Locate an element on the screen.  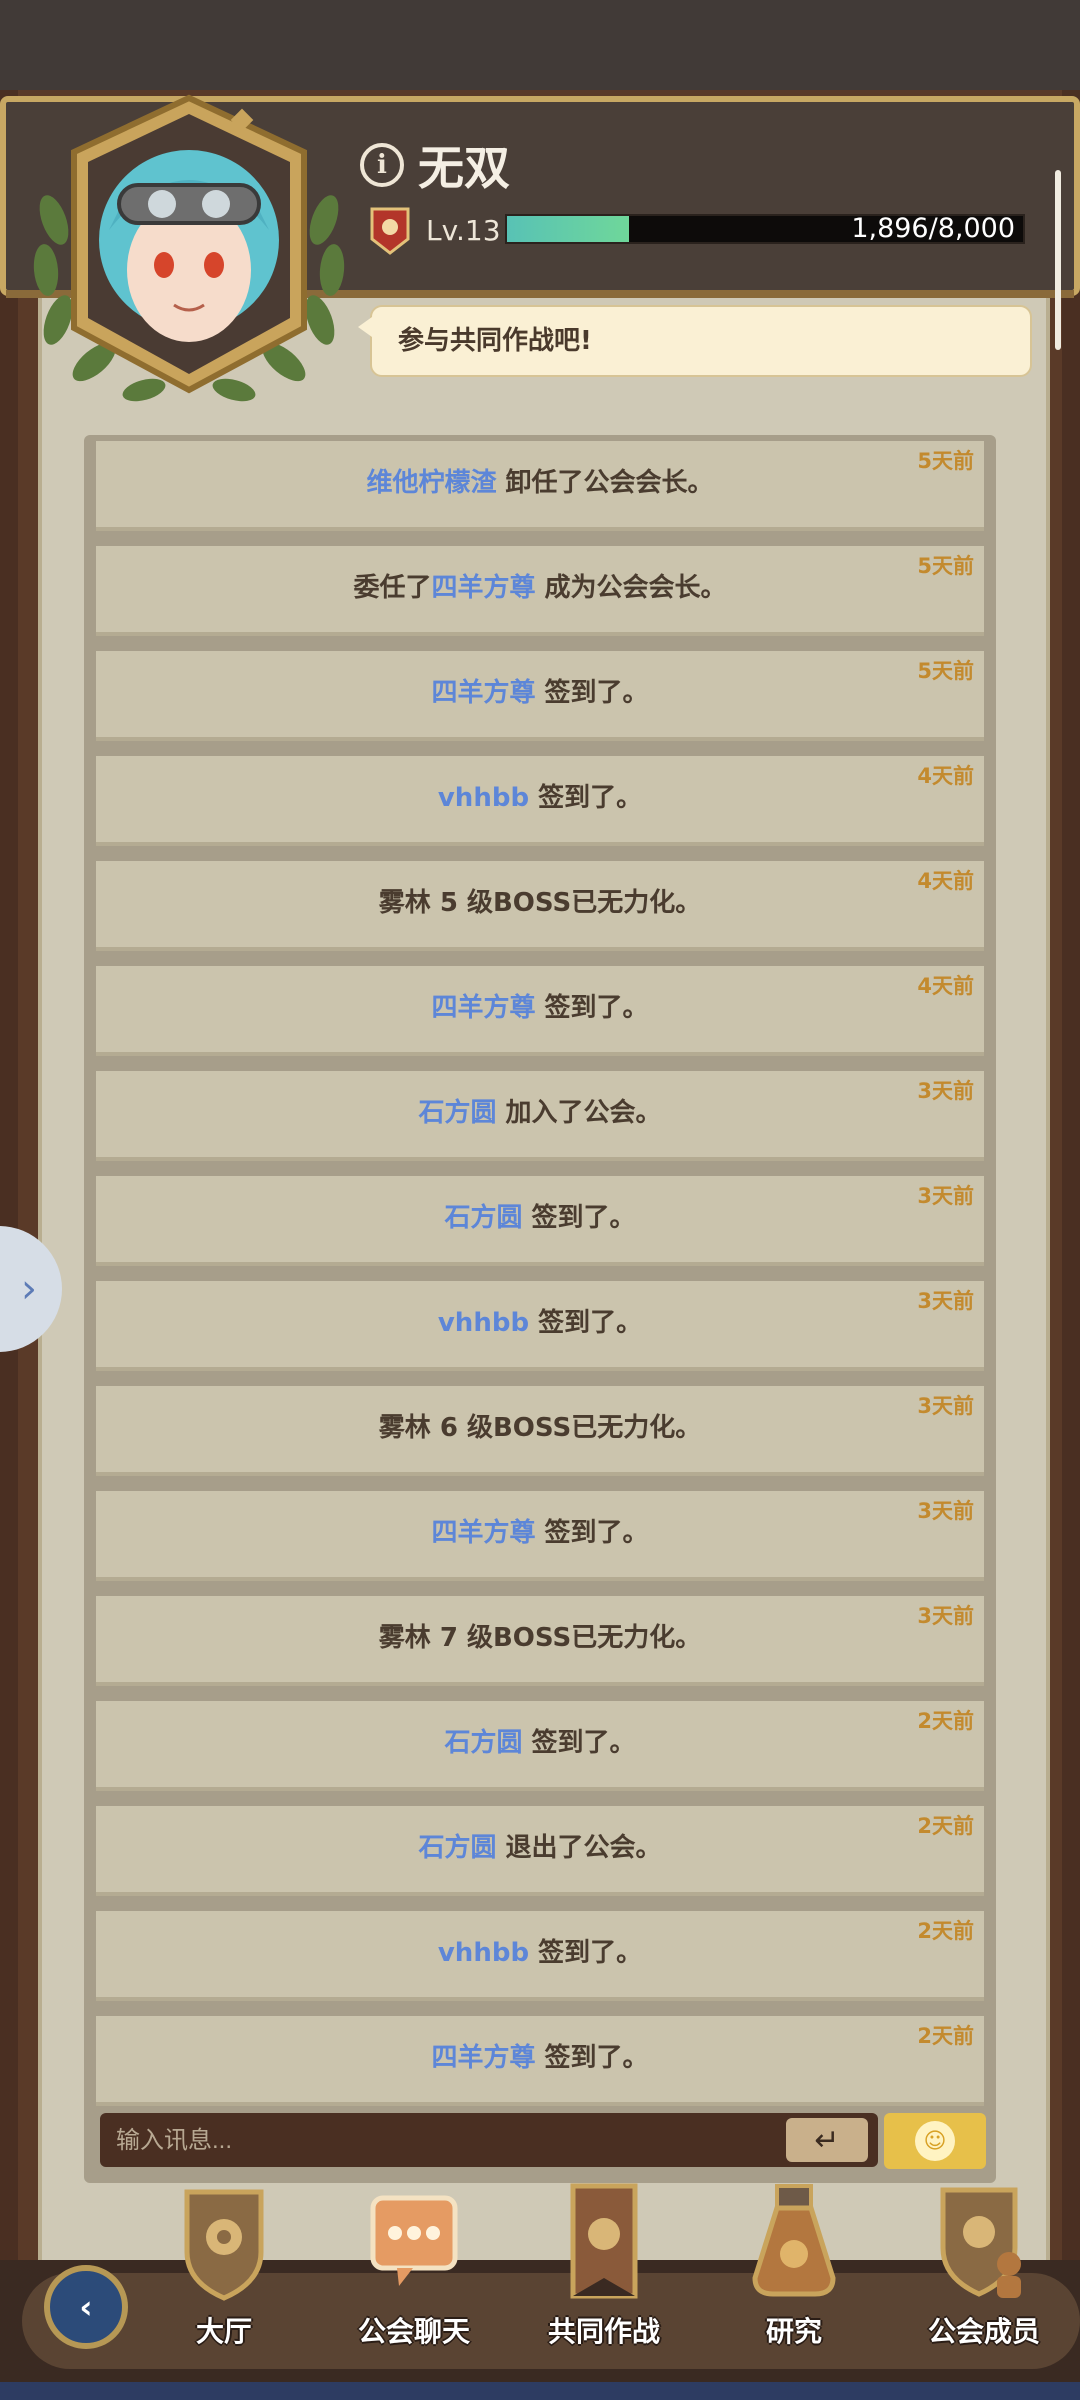
chat-message: 四羊方尊 签到了。 4天前 is located at coordinates (540, 1011).